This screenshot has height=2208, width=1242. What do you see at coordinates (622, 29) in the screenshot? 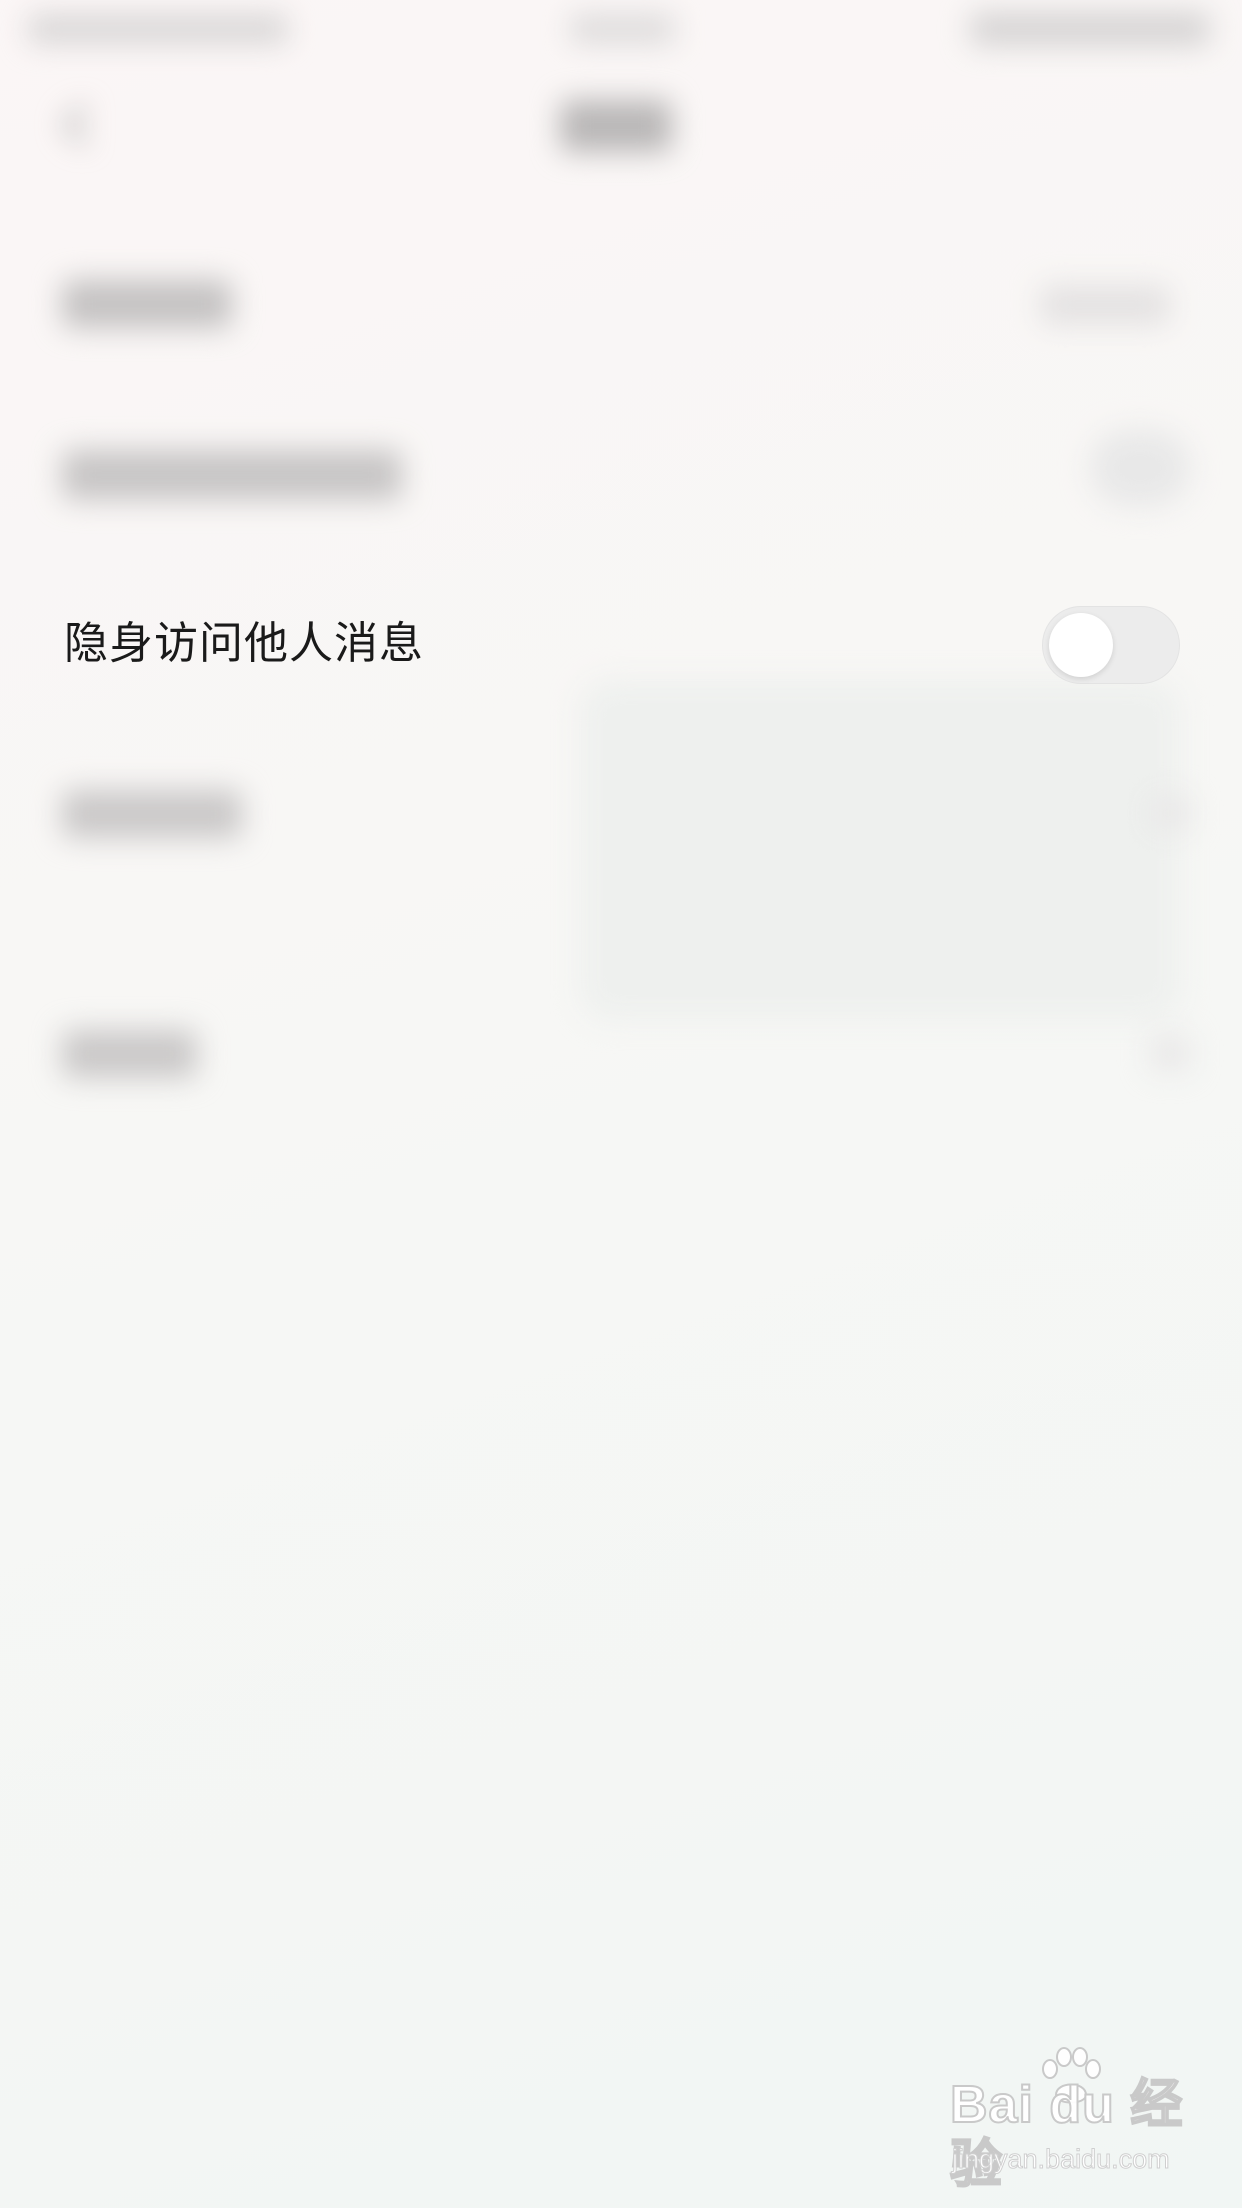
I see `status-bar-center` at bounding box center [622, 29].